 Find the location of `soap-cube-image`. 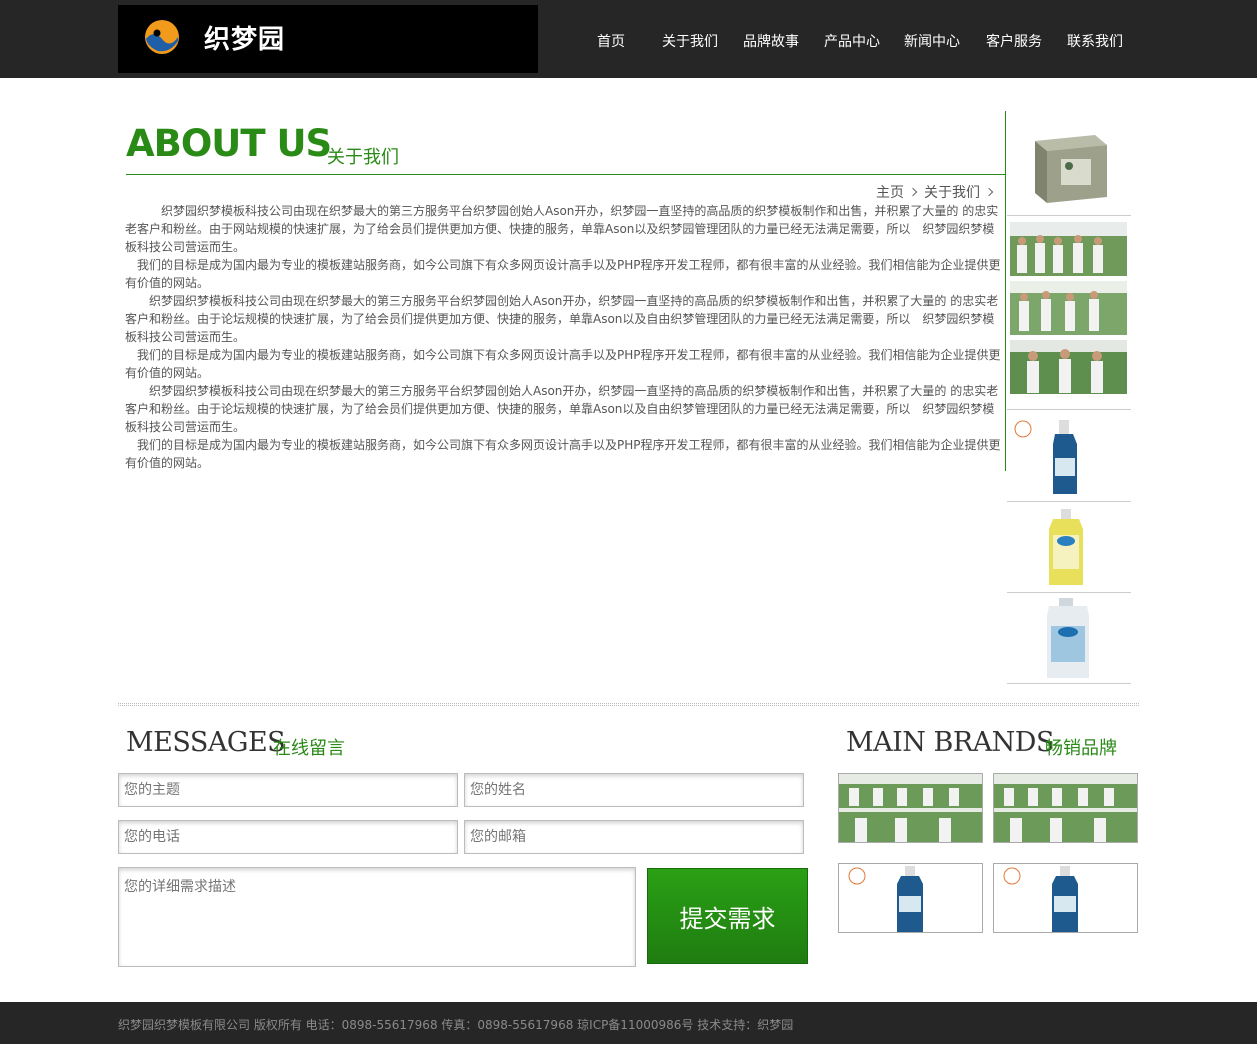

soap-cube-image is located at coordinates (1068, 172).